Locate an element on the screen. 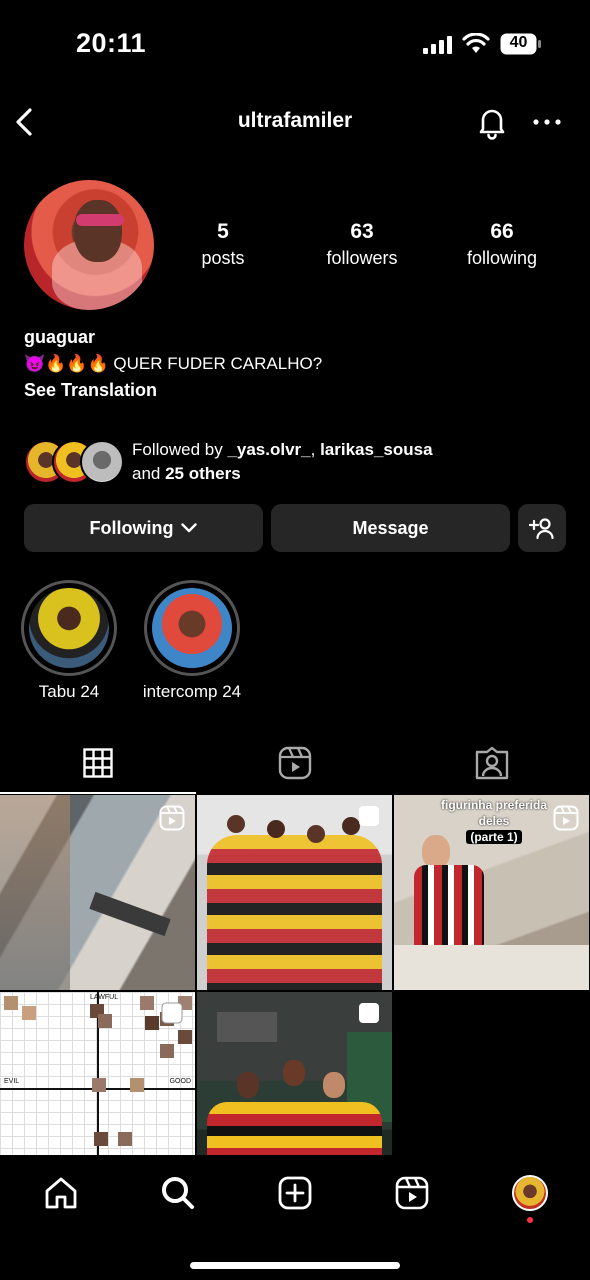  notification-dot is located at coordinates (530, 1220).